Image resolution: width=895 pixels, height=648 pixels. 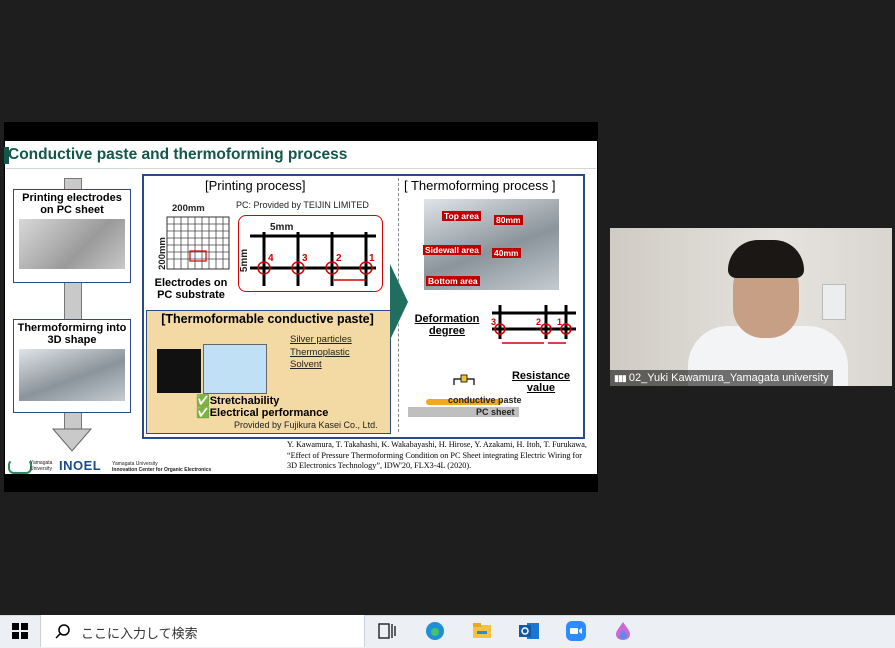 I want to click on step-printing-label: Printing electrodes on PC sheet, so click(x=72, y=204).